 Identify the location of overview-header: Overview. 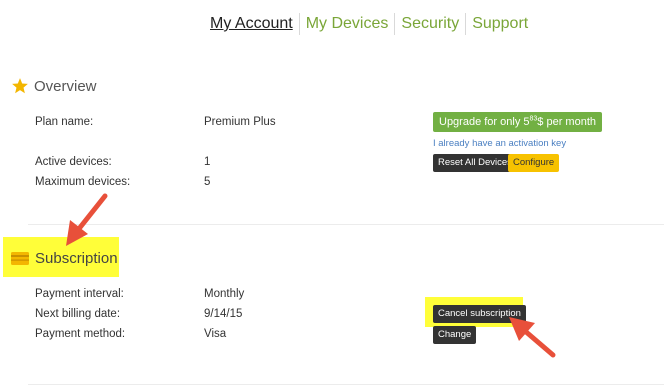
(54, 86).